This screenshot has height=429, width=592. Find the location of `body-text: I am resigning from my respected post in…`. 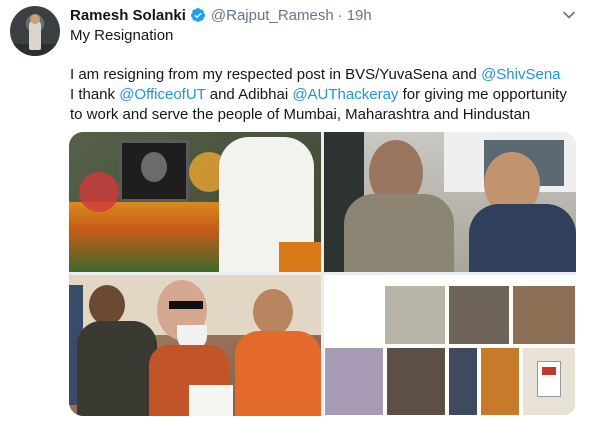

body-text: I am resigning from my respected post in… is located at coordinates (276, 74).